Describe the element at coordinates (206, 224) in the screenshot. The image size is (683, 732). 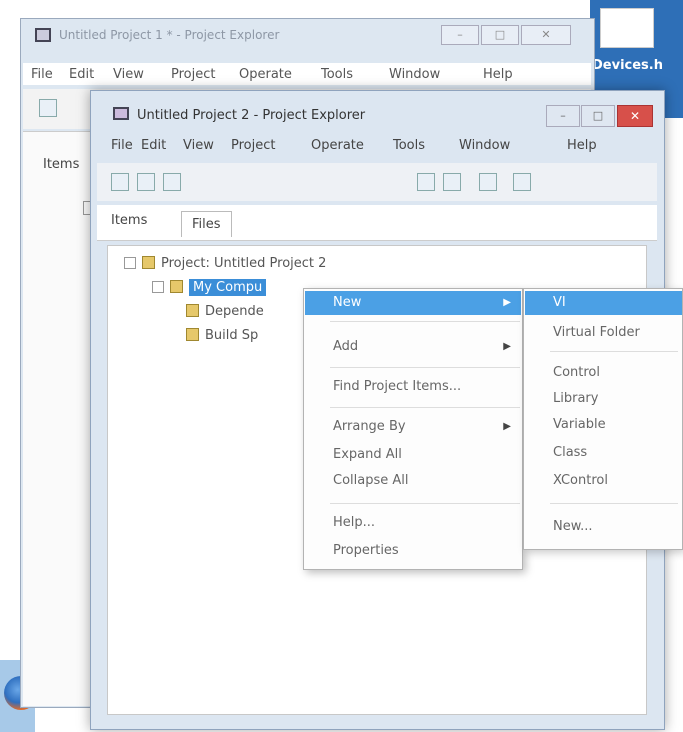
I see `tab-files: Files` at that location.